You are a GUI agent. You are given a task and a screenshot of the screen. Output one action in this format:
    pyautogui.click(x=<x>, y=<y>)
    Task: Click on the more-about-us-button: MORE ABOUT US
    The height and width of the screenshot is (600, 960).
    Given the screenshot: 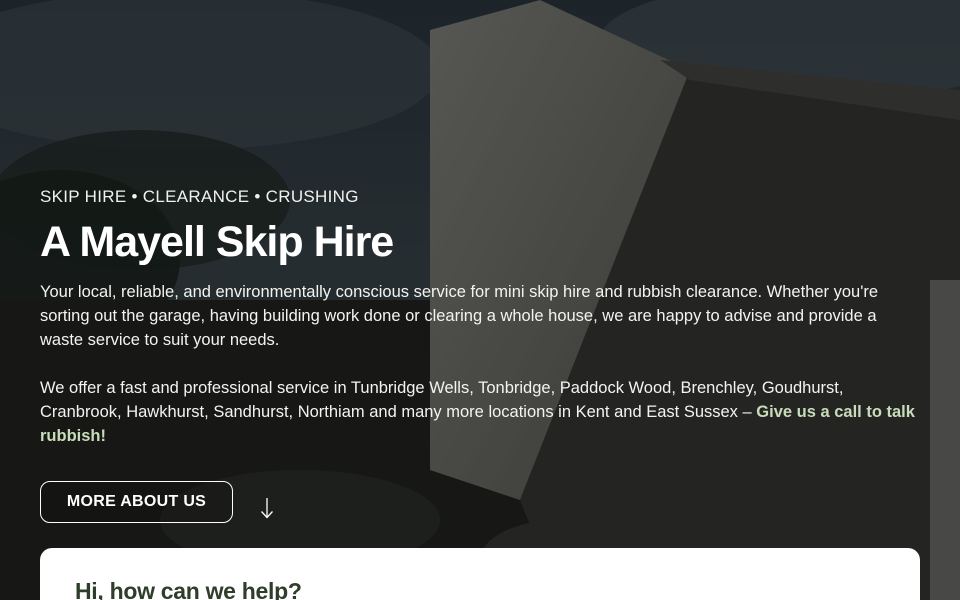 What is the action you would take?
    pyautogui.click(x=136, y=502)
    